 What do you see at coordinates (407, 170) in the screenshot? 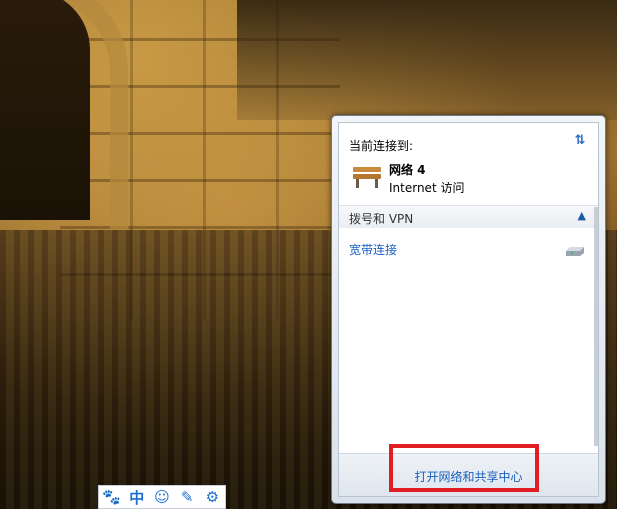
I see `network-name: 网络 4` at bounding box center [407, 170].